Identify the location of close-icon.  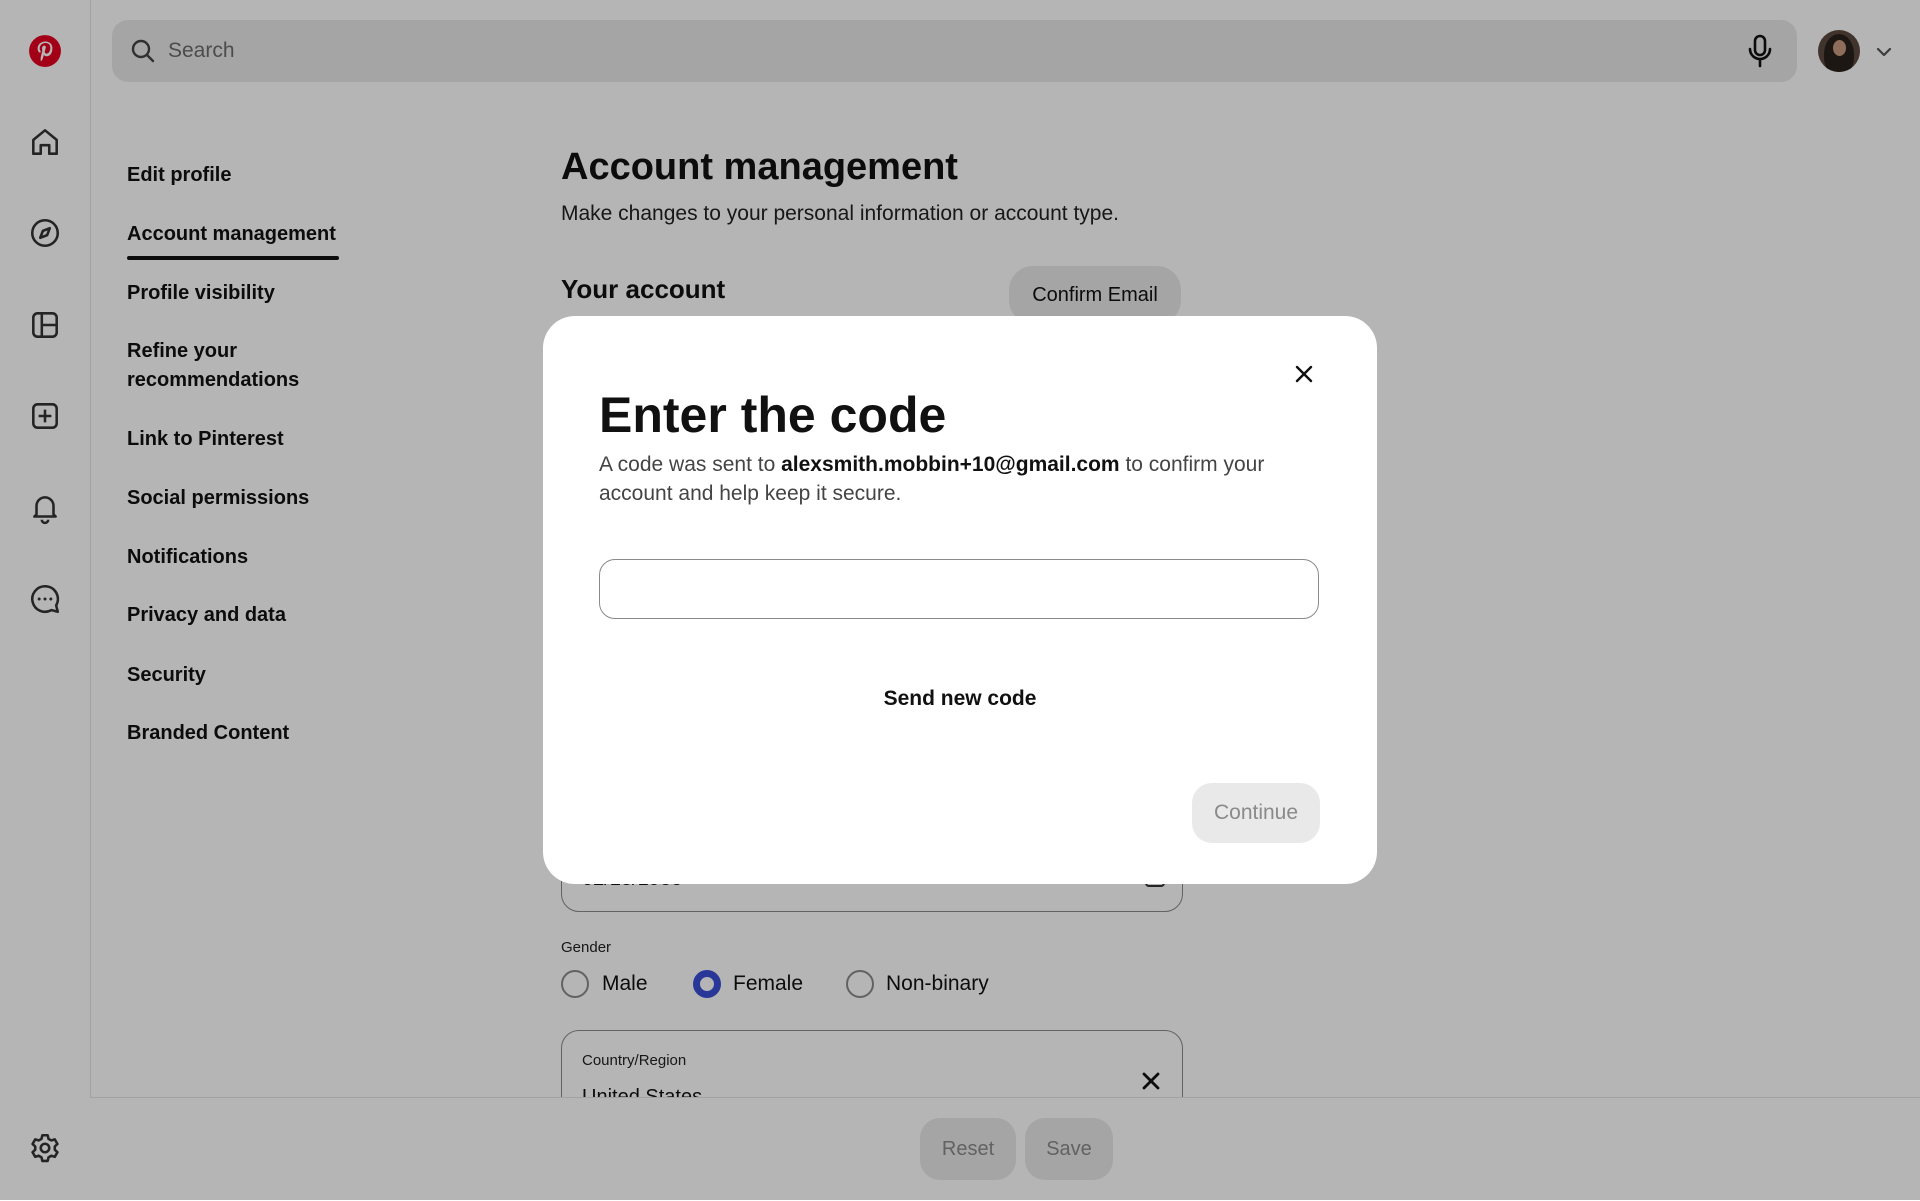
(1304, 374).